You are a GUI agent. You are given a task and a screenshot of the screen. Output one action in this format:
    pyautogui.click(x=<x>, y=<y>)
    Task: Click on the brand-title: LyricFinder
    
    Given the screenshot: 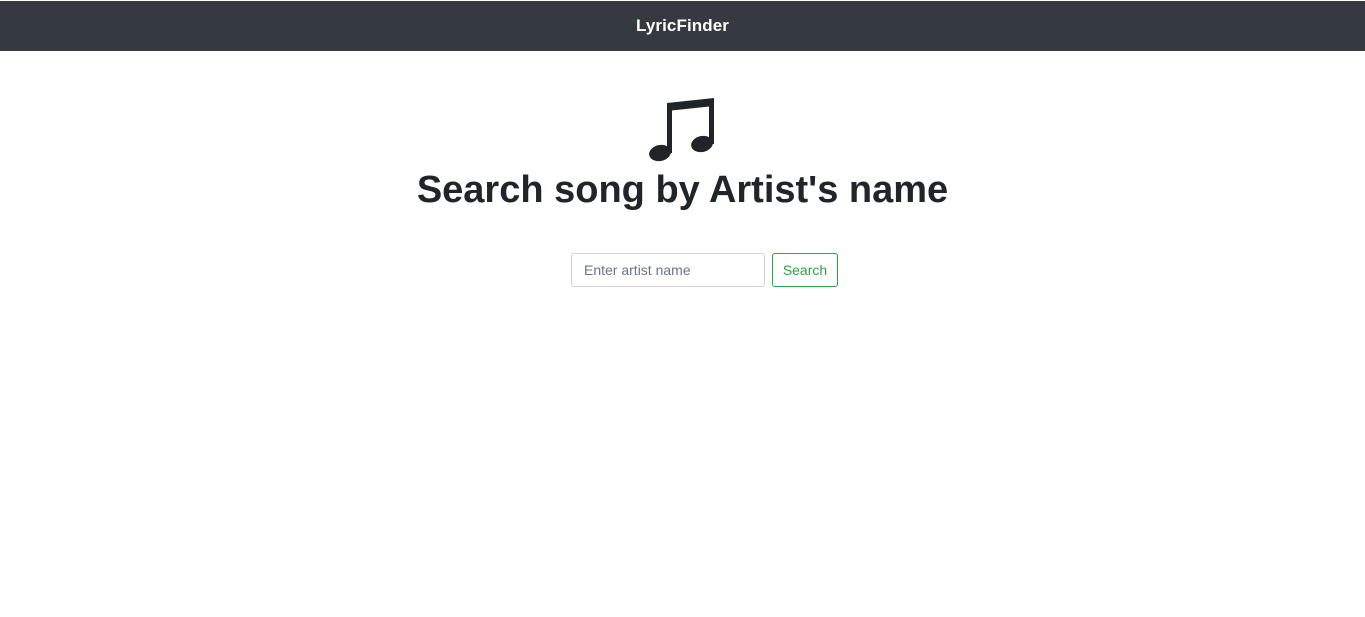 What is the action you would take?
    pyautogui.click(x=682, y=26)
    